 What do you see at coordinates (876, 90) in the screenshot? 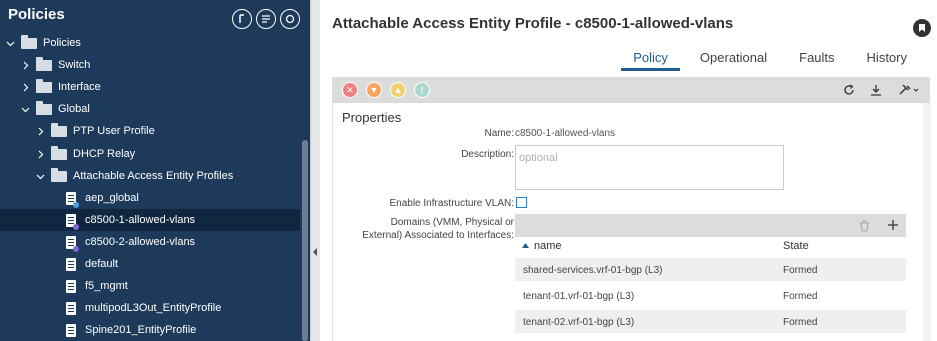
I see `download-icon` at bounding box center [876, 90].